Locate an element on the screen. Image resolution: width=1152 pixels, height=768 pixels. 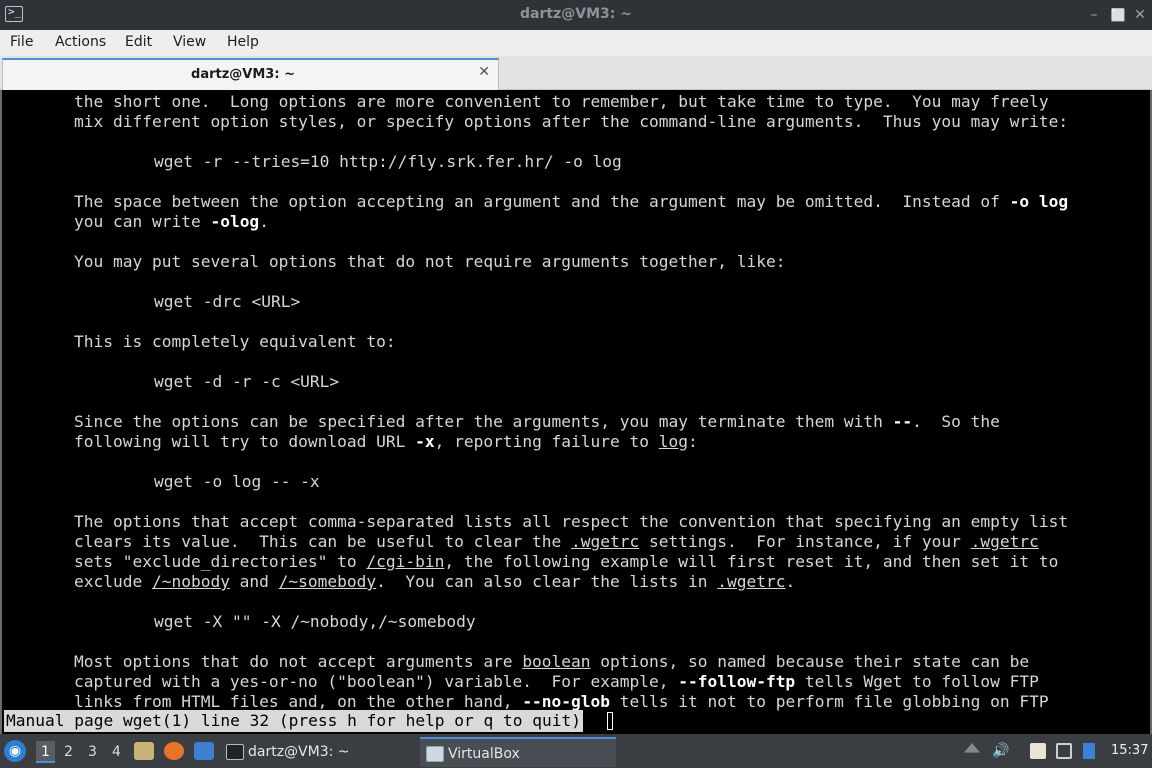
clock: 15:37 is located at coordinates (1130, 750).